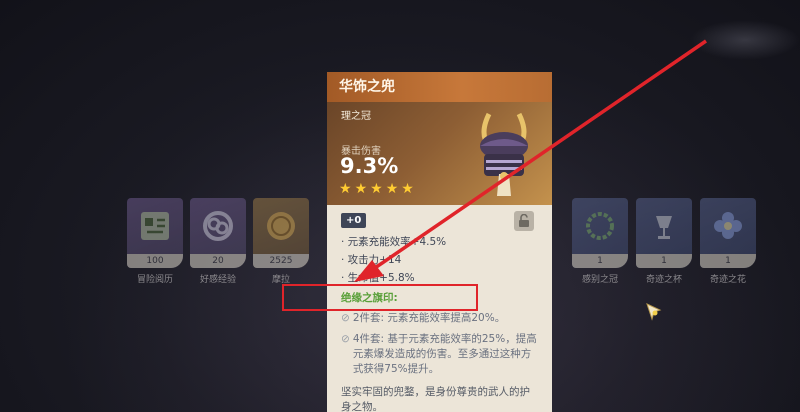 This screenshot has width=800, height=412. I want to click on inventory-item-flower: 1 奇迹之花, so click(728, 241).